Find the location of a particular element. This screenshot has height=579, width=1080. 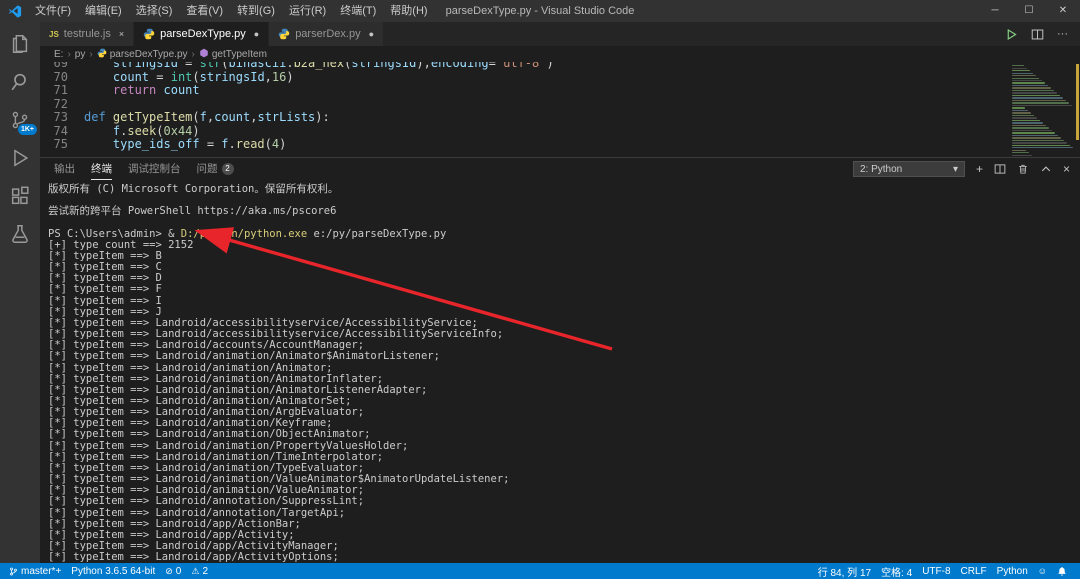

tab-parserDex.py: parserDex.py ● is located at coordinates (327, 34).